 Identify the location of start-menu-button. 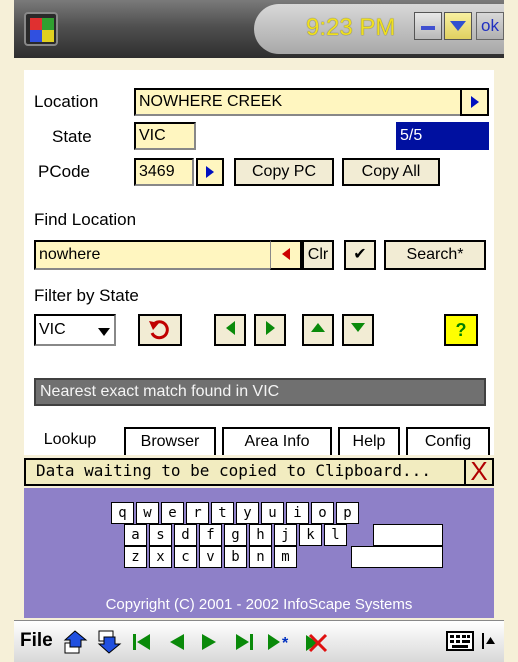
(41, 29).